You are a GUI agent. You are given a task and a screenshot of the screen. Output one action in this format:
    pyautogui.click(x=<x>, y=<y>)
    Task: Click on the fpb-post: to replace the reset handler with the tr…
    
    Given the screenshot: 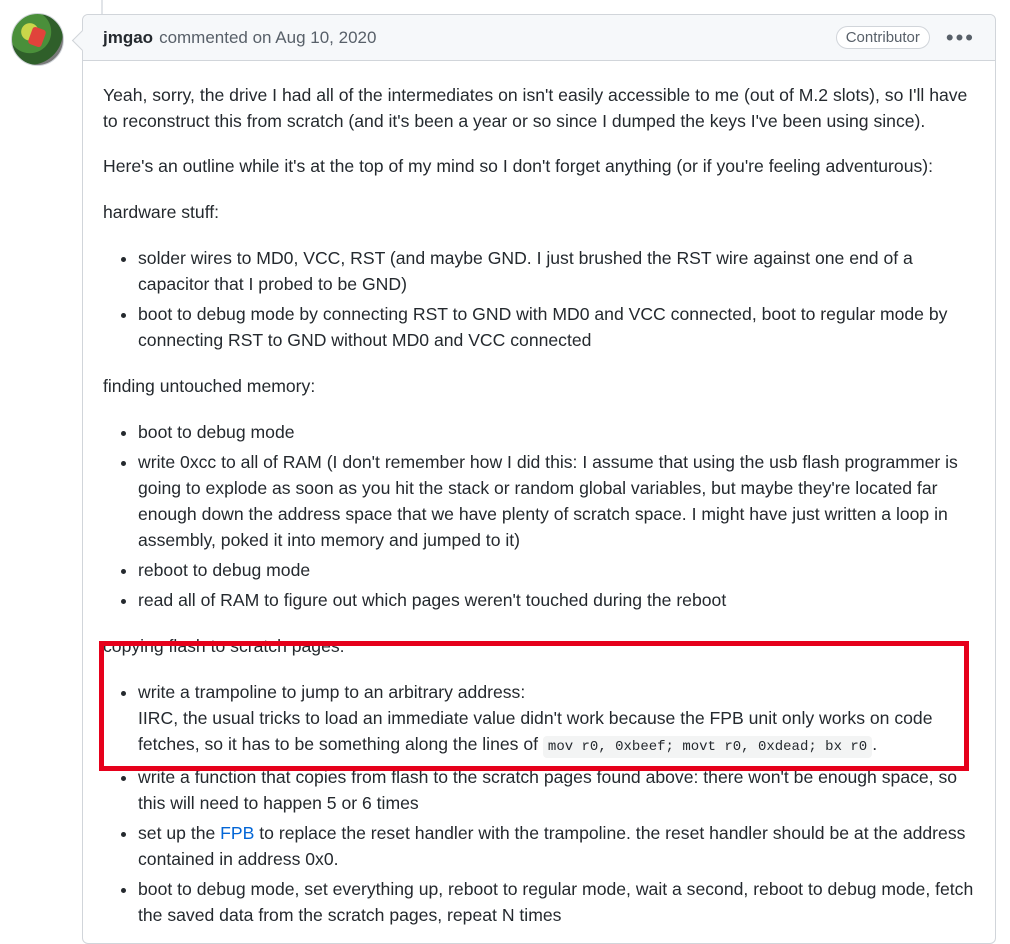 What is the action you would take?
    pyautogui.click(x=552, y=846)
    